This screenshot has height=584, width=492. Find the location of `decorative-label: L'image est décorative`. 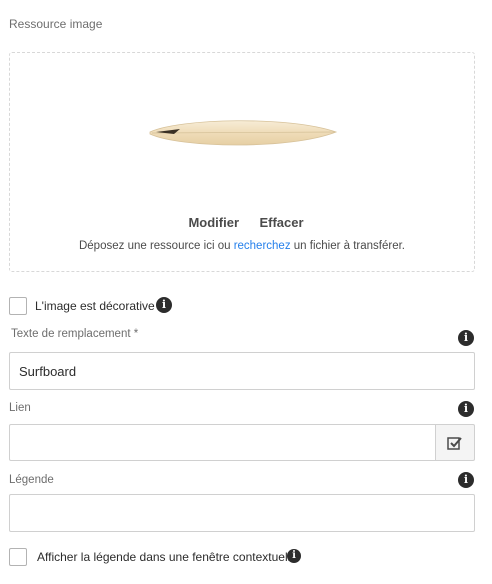

decorative-label: L'image est décorative is located at coordinates (95, 306).